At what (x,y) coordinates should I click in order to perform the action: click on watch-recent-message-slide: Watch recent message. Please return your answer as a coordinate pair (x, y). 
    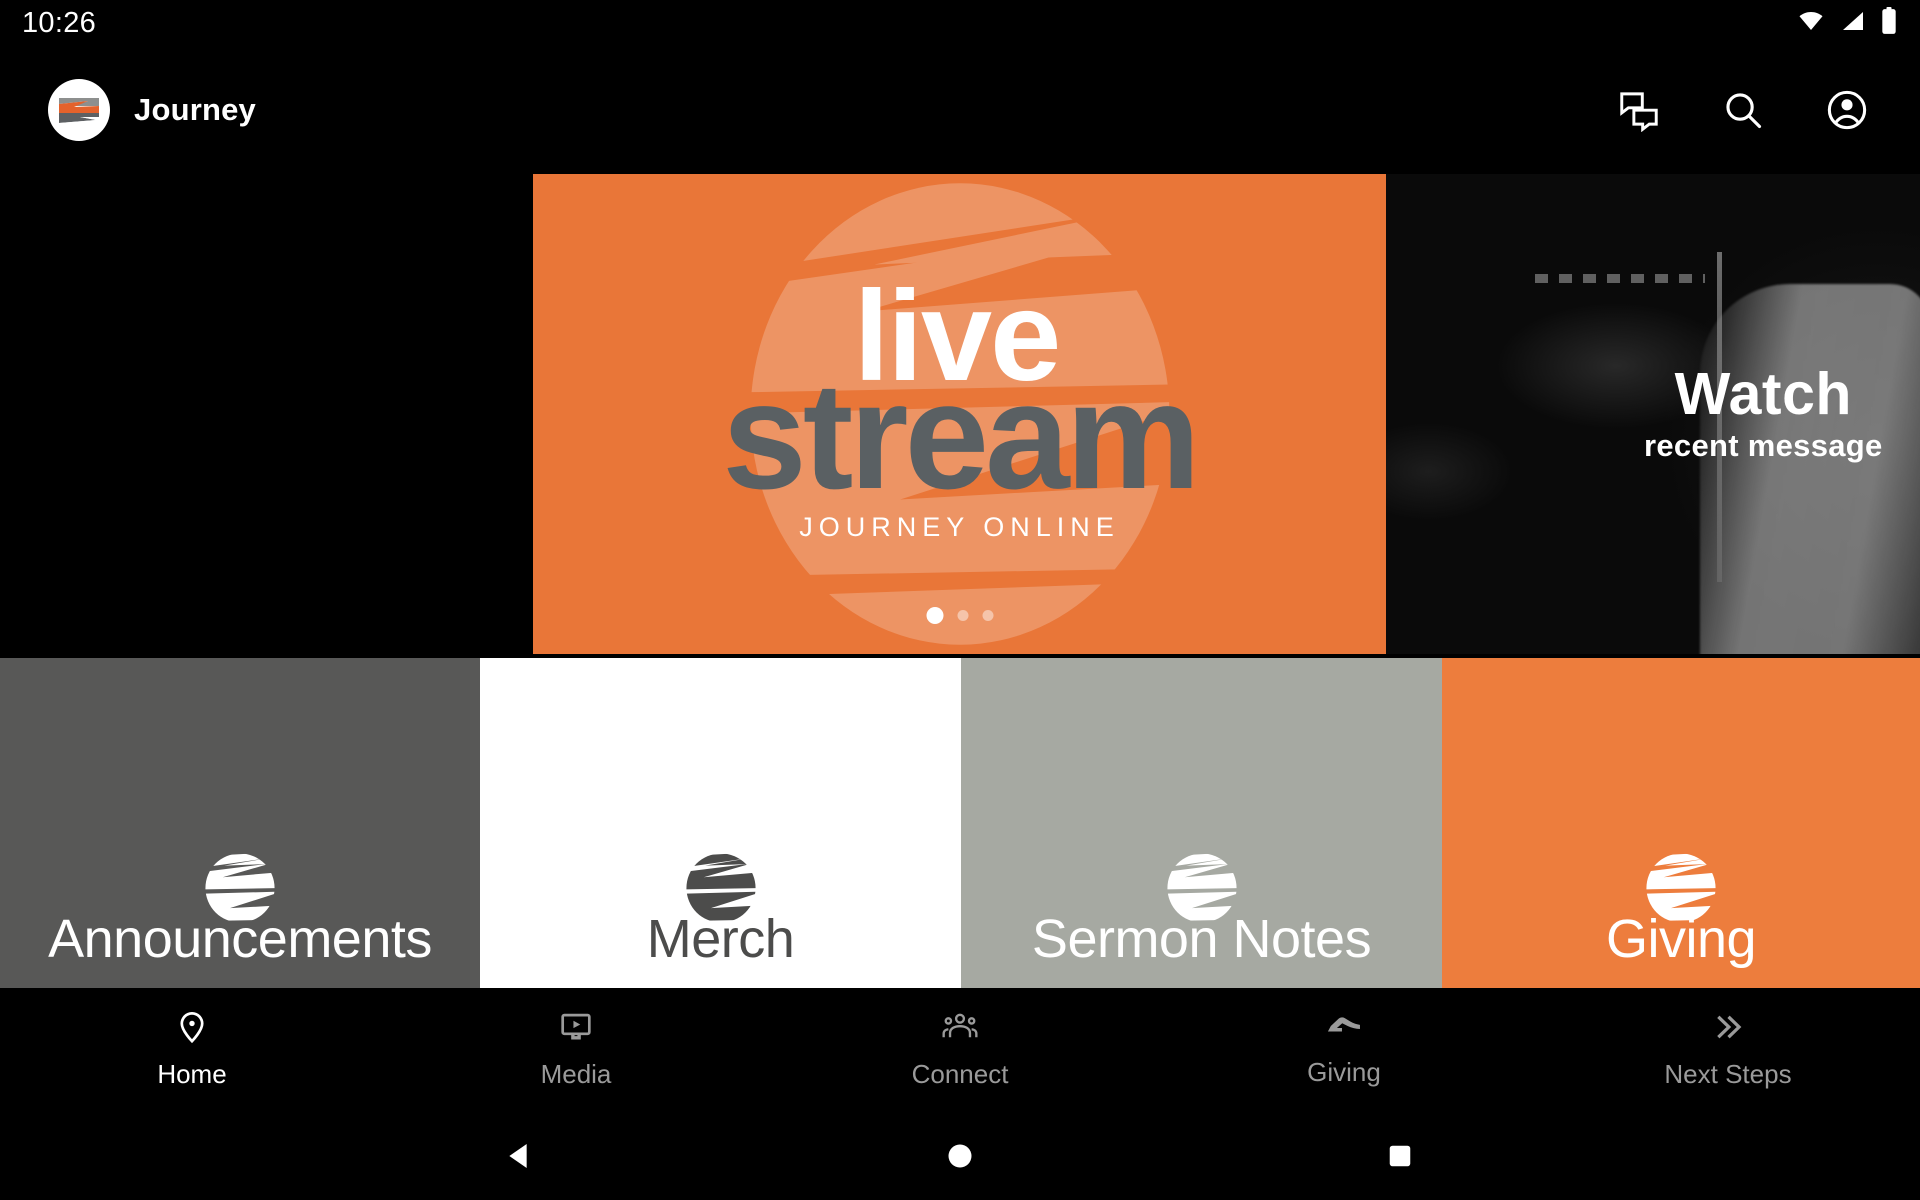
    Looking at the image, I should click on (1653, 414).